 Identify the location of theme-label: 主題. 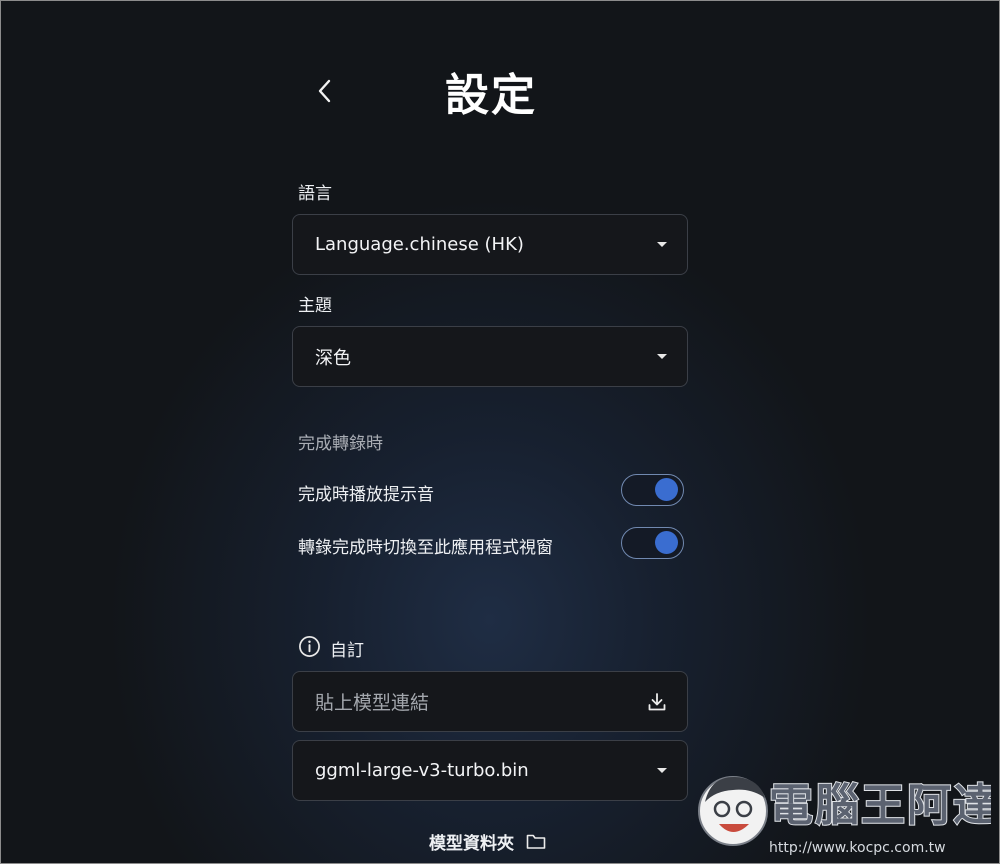
(315, 306).